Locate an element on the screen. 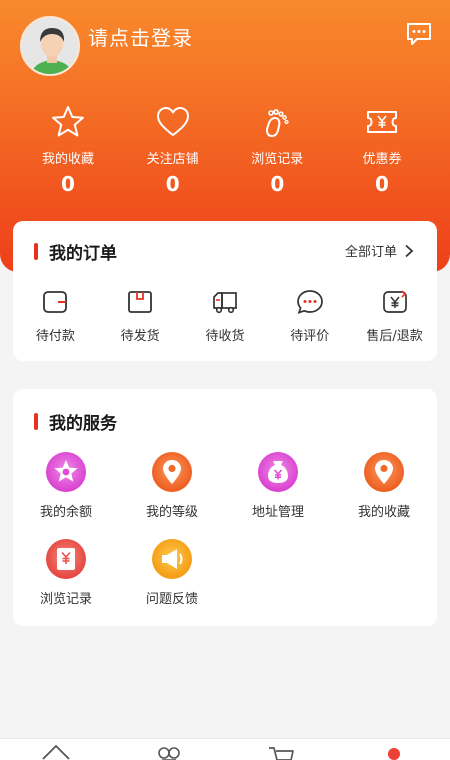  stat-browse-history: 浏览记录 0 is located at coordinates (277, 154).